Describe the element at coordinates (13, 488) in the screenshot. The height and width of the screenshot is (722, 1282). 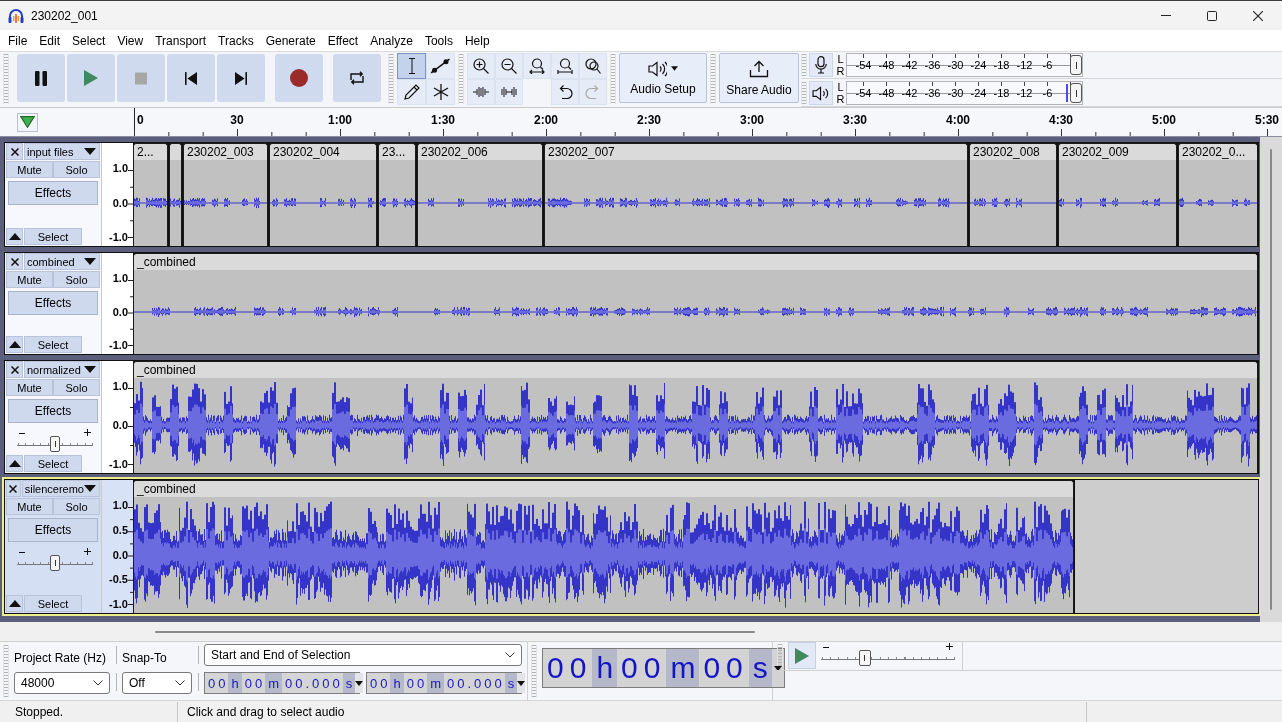
I see `close-track-button` at that location.